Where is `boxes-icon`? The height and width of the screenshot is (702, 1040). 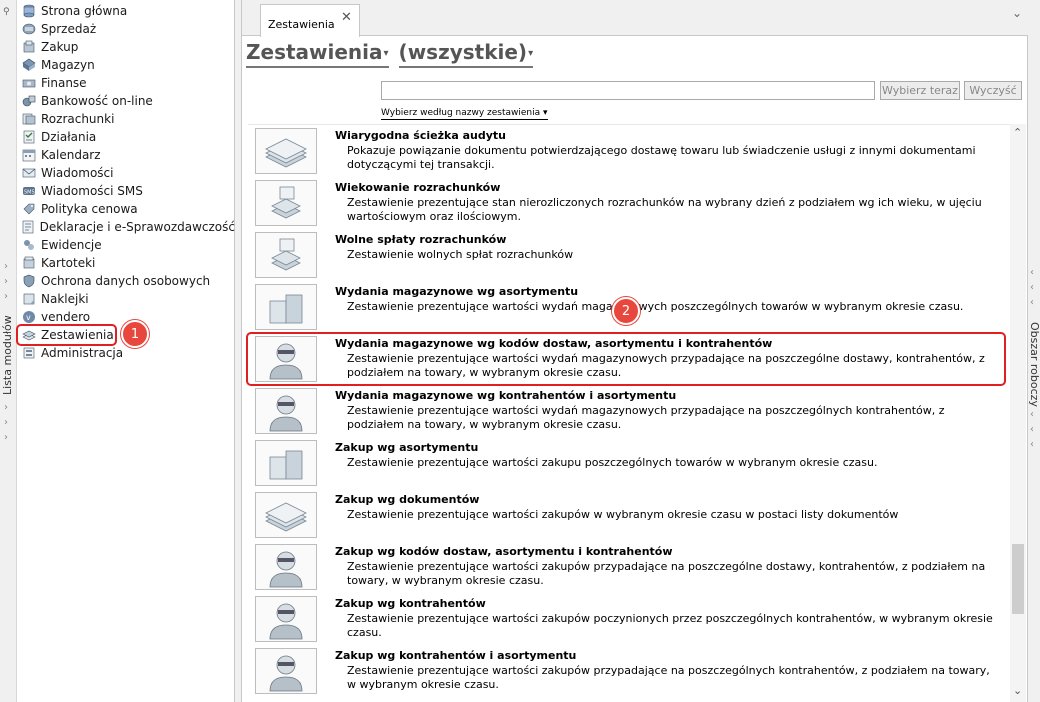 boxes-icon is located at coordinates (286, 463).